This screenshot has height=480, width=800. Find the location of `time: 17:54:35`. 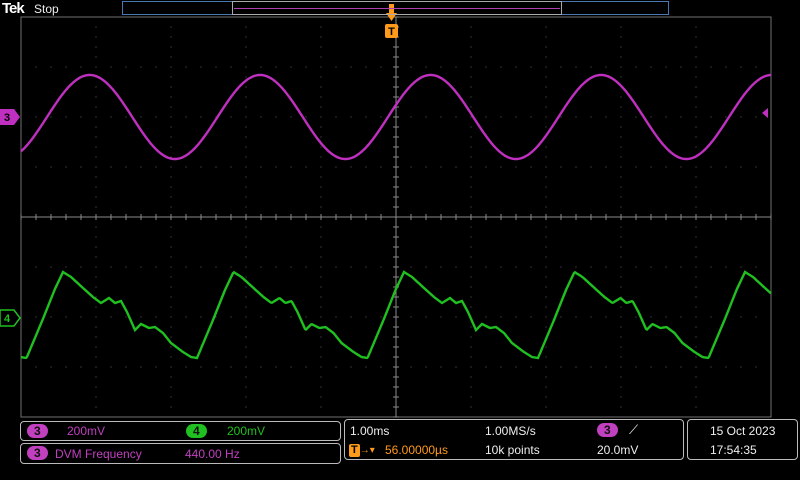

time: 17:54:35 is located at coordinates (733, 450).